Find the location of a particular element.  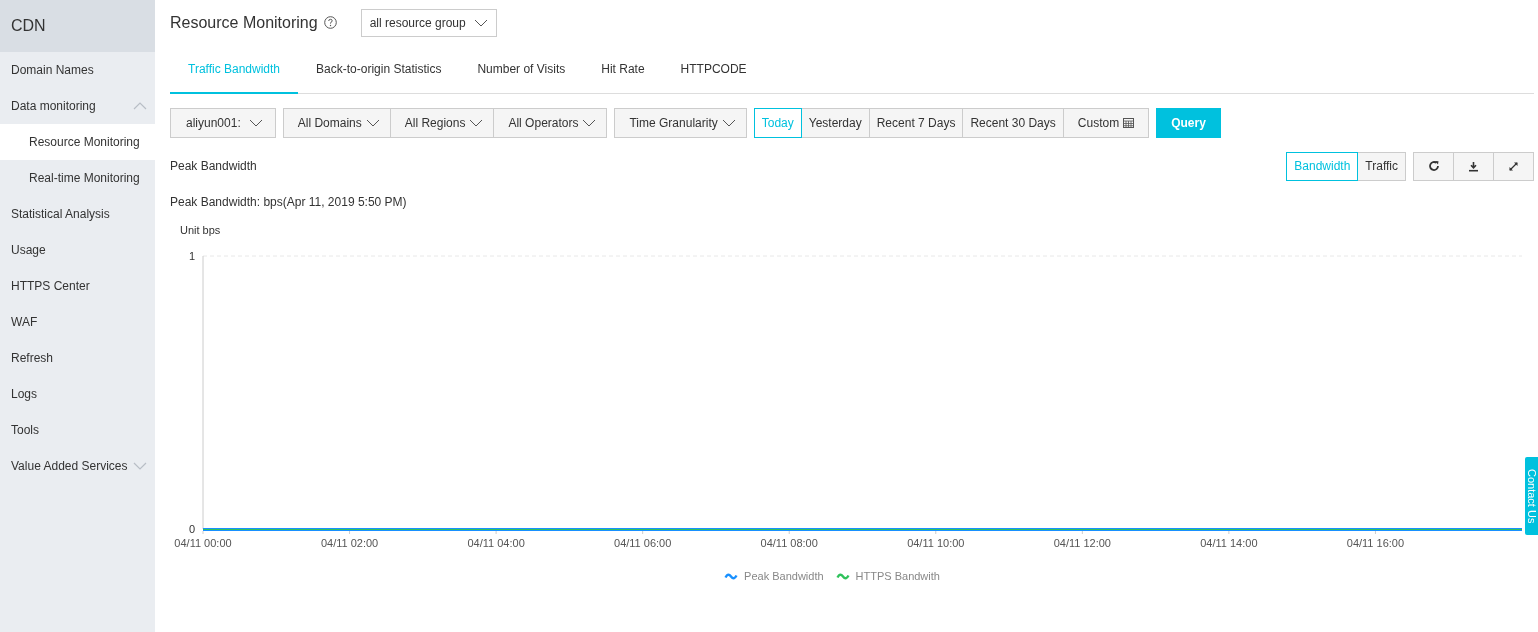

product-title: CDN is located at coordinates (28, 26).